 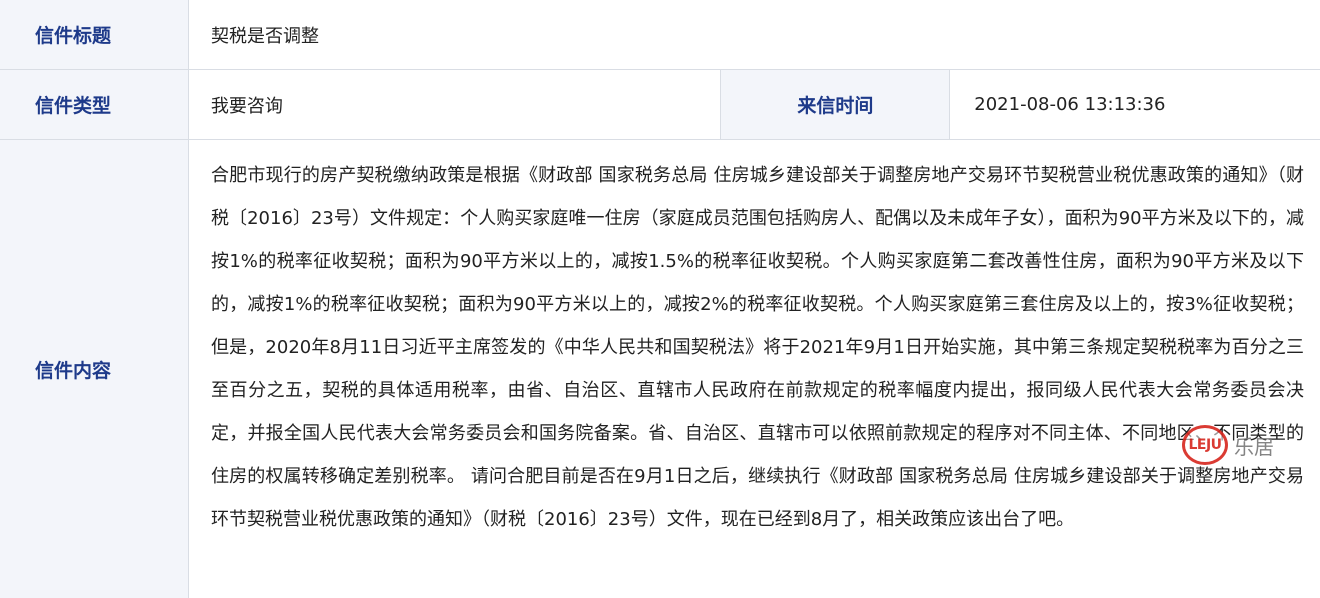 I want to click on leju-logo-icon: LEJU, so click(x=1205, y=445).